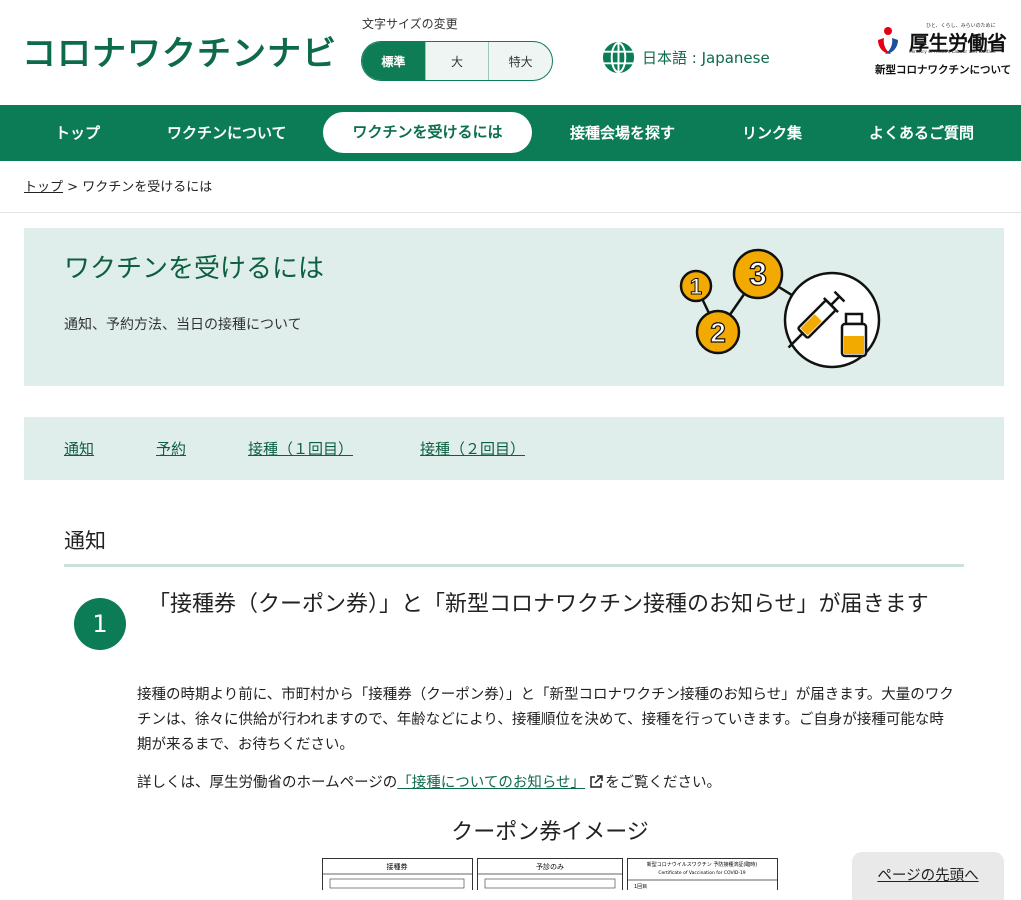 The height and width of the screenshot is (900, 1021). Describe the element at coordinates (952, 52) in the screenshot. I see `ministry-english-name: Ministry of Health, Labour and Welfare` at that location.